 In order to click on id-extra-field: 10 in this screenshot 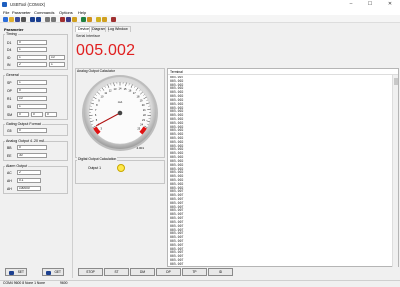, I will do `click(57, 57)`.